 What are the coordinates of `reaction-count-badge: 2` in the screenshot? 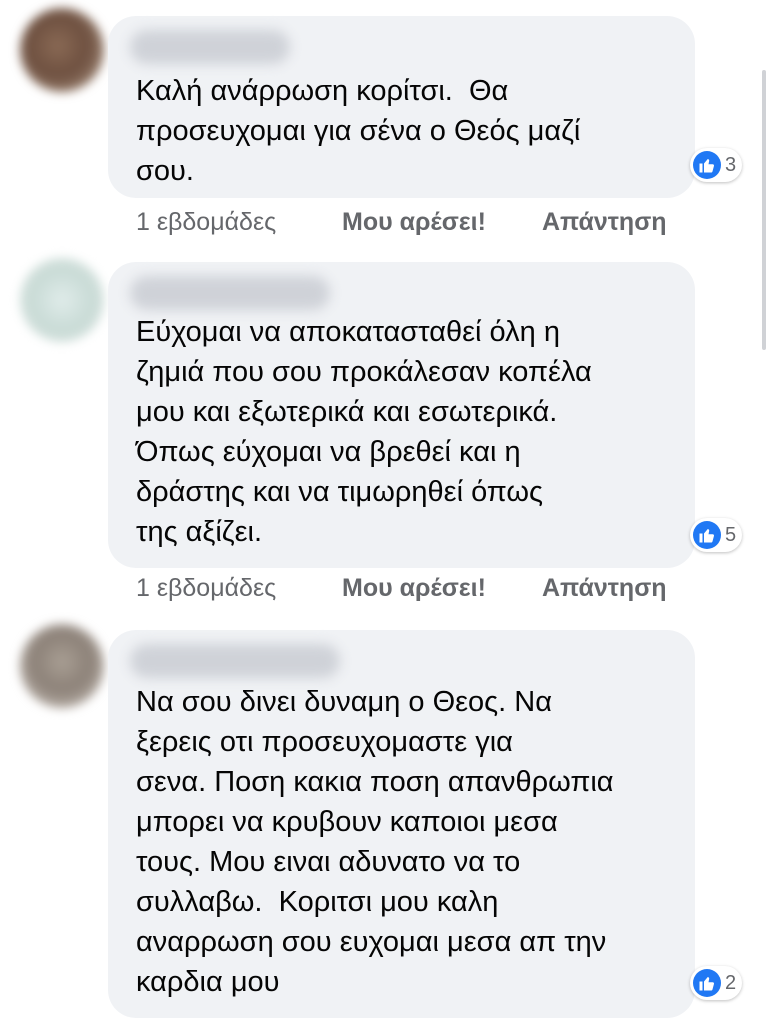 It's located at (716, 983).